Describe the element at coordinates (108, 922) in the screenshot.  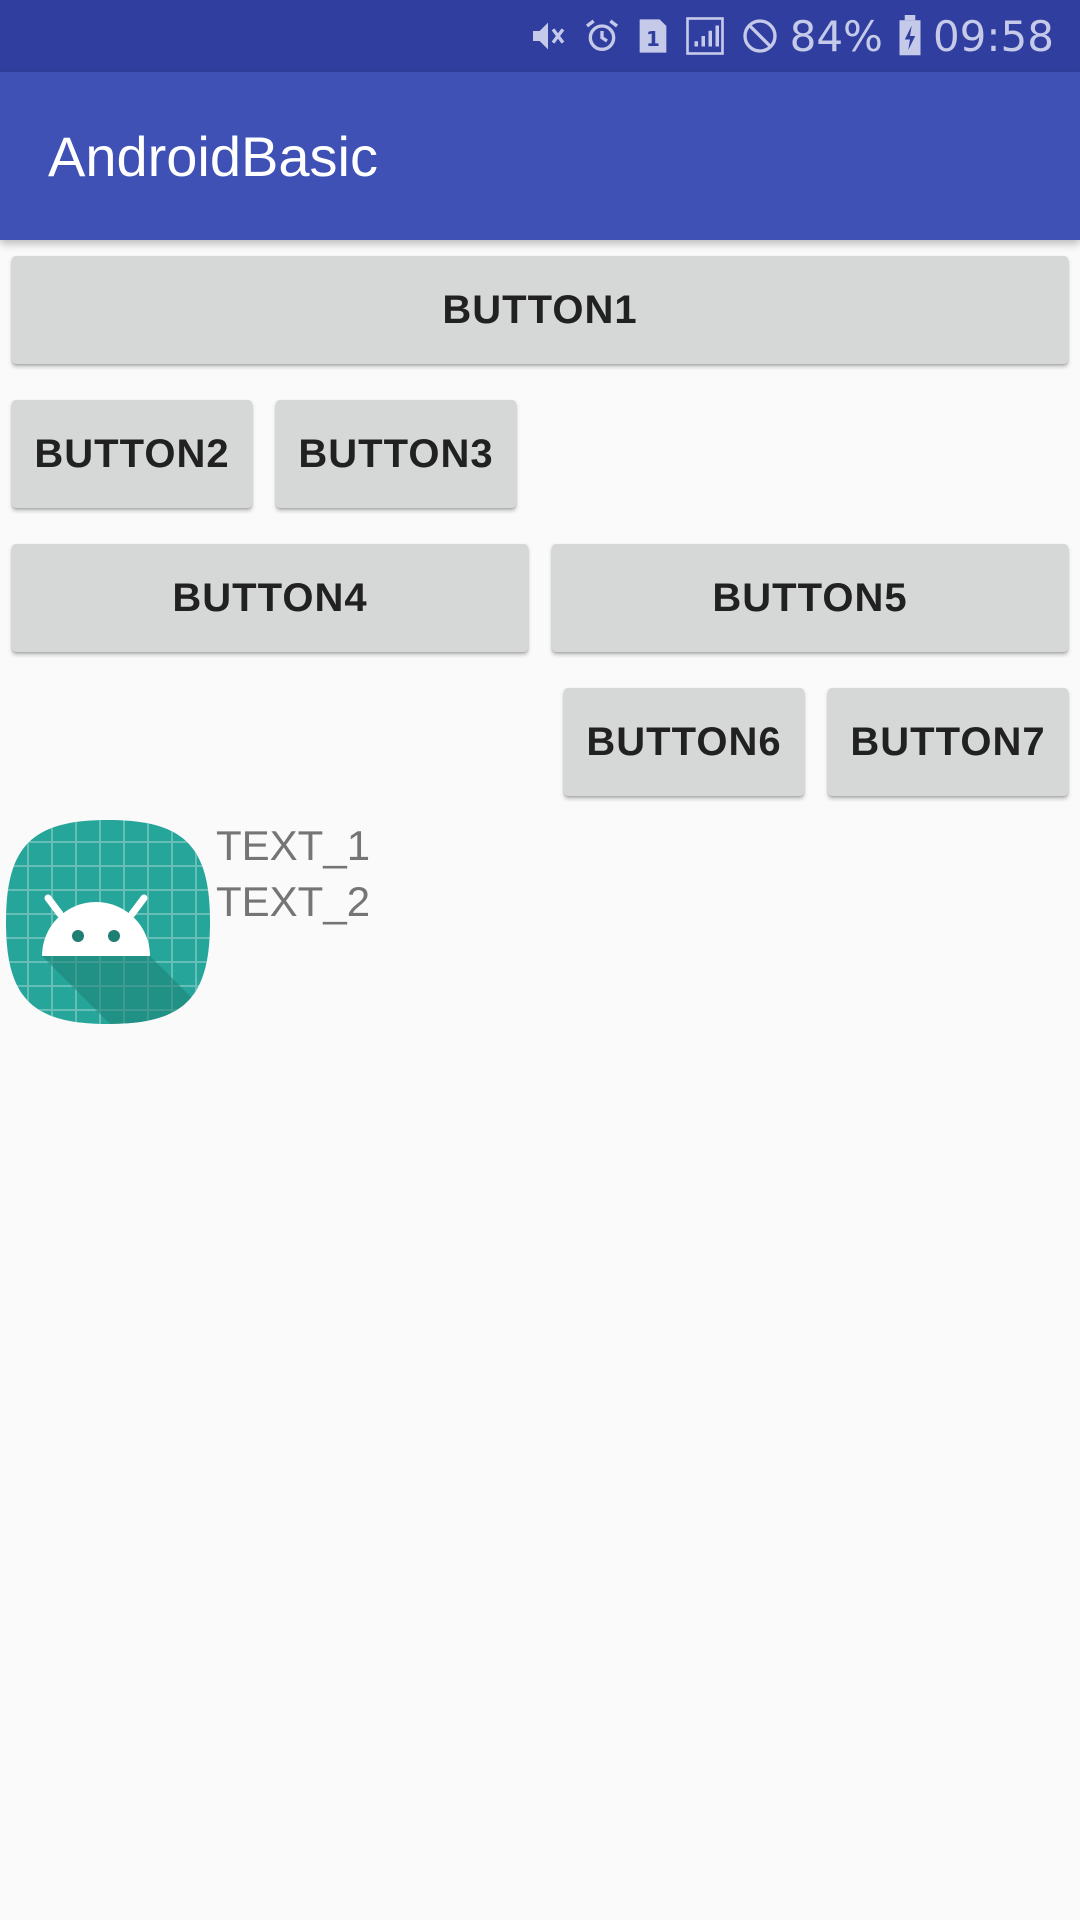
I see `android-launcher-icon` at that location.